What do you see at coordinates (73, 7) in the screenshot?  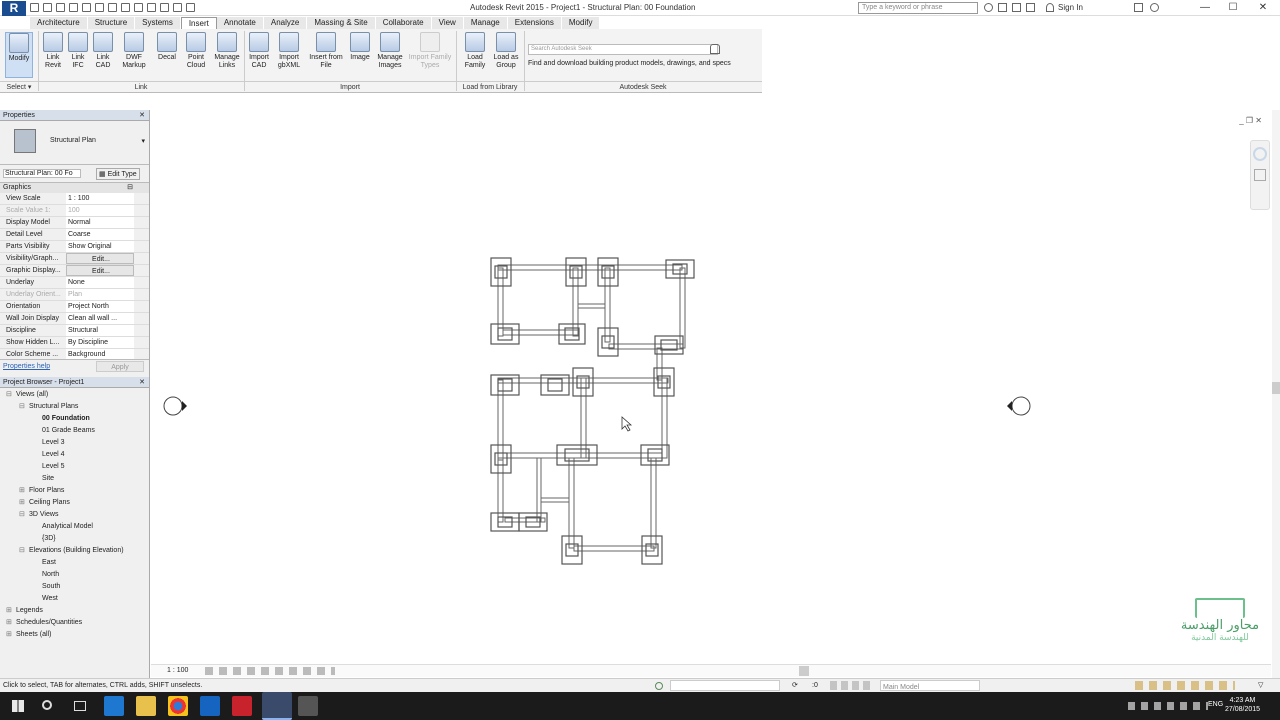 I see `undo-icon` at bounding box center [73, 7].